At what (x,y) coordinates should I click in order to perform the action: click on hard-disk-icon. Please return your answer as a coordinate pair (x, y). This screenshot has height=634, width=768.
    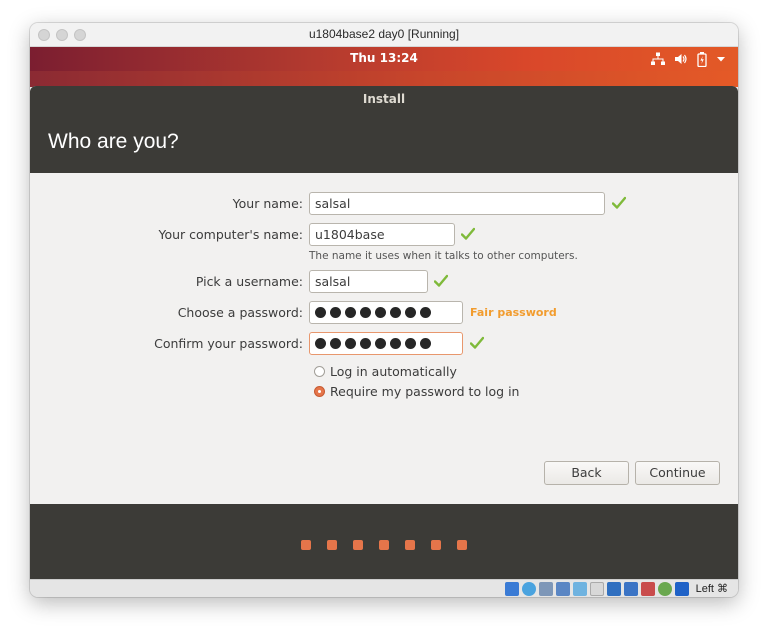
    Looking at the image, I should click on (511, 588).